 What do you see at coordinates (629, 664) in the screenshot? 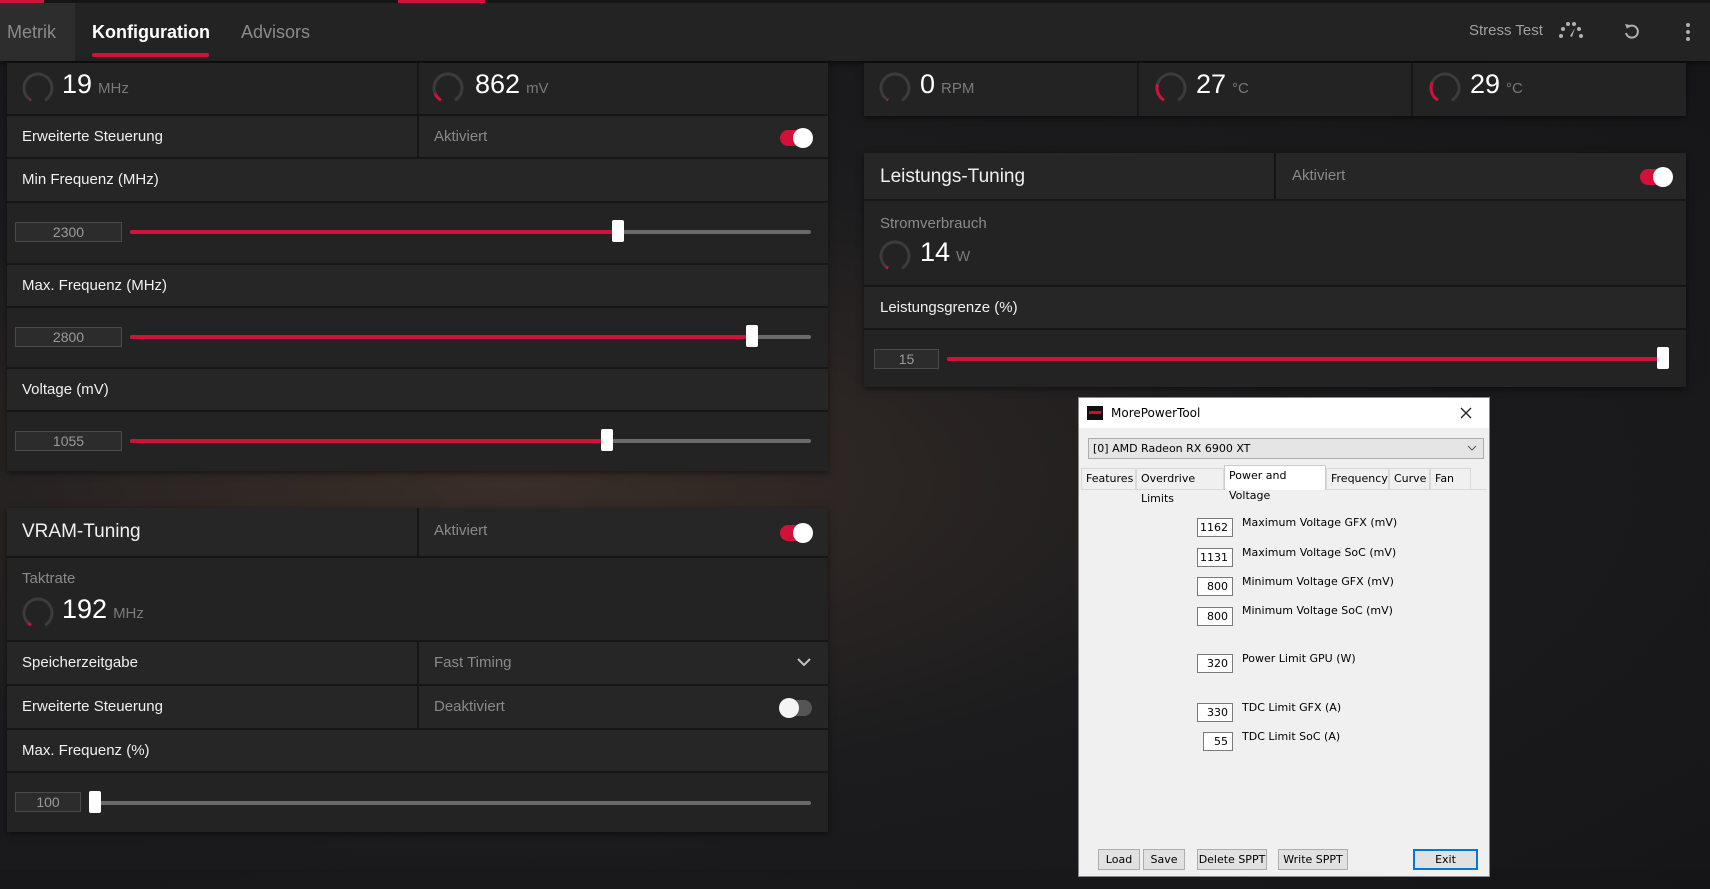
I see `memory-timing-dropdown: Fast Timing` at bounding box center [629, 664].